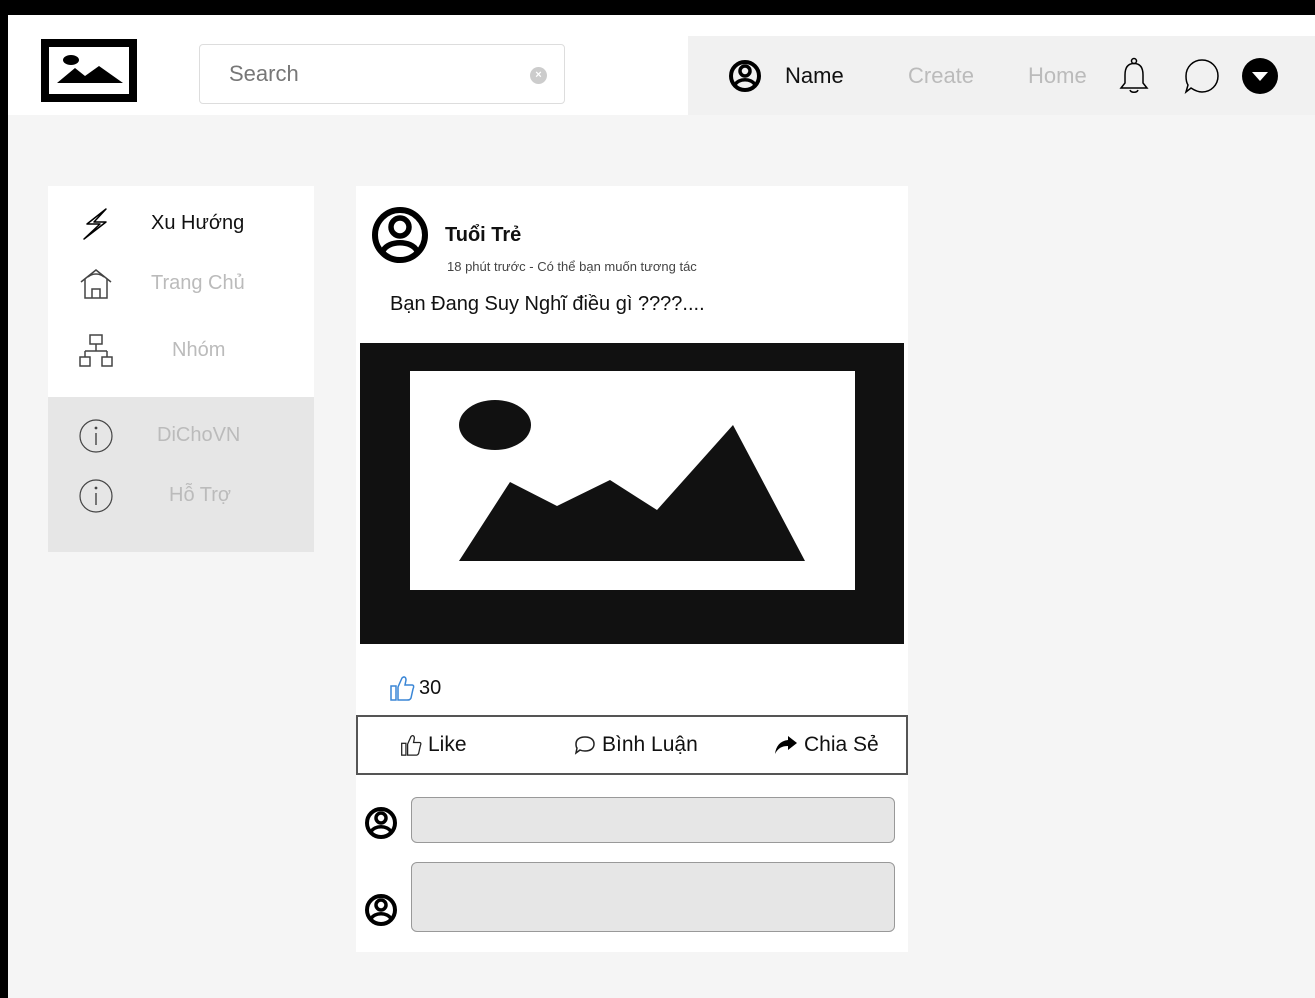  Describe the element at coordinates (96, 351) in the screenshot. I see `group-icon` at that location.